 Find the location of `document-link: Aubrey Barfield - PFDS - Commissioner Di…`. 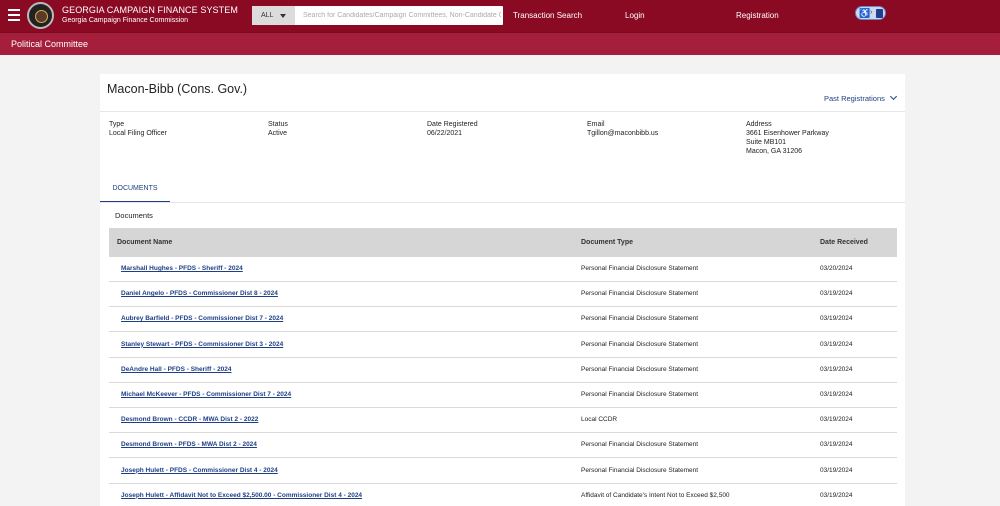

document-link: Aubrey Barfield - PFDS - Commissioner Di… is located at coordinates (202, 318).